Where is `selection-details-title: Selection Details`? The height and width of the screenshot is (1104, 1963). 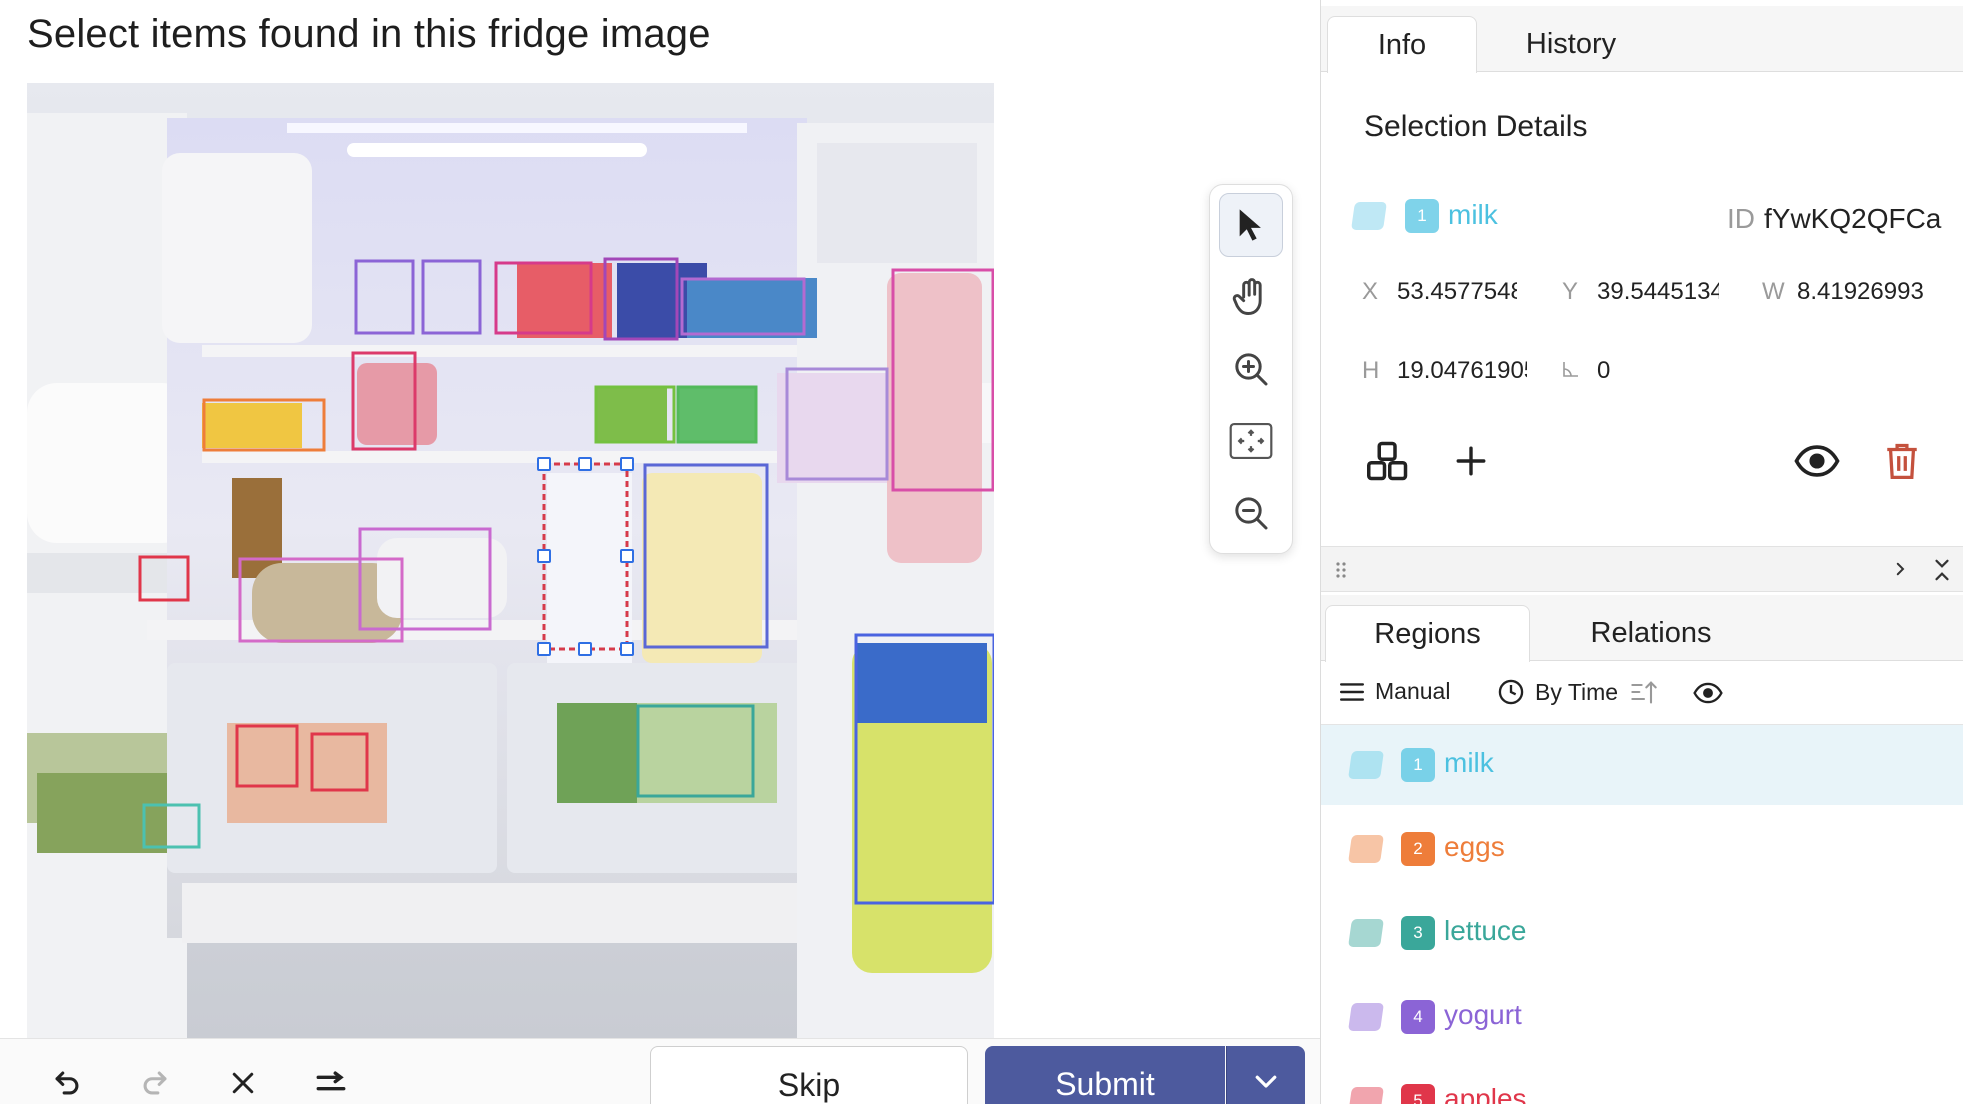 selection-details-title: Selection Details is located at coordinates (1476, 126).